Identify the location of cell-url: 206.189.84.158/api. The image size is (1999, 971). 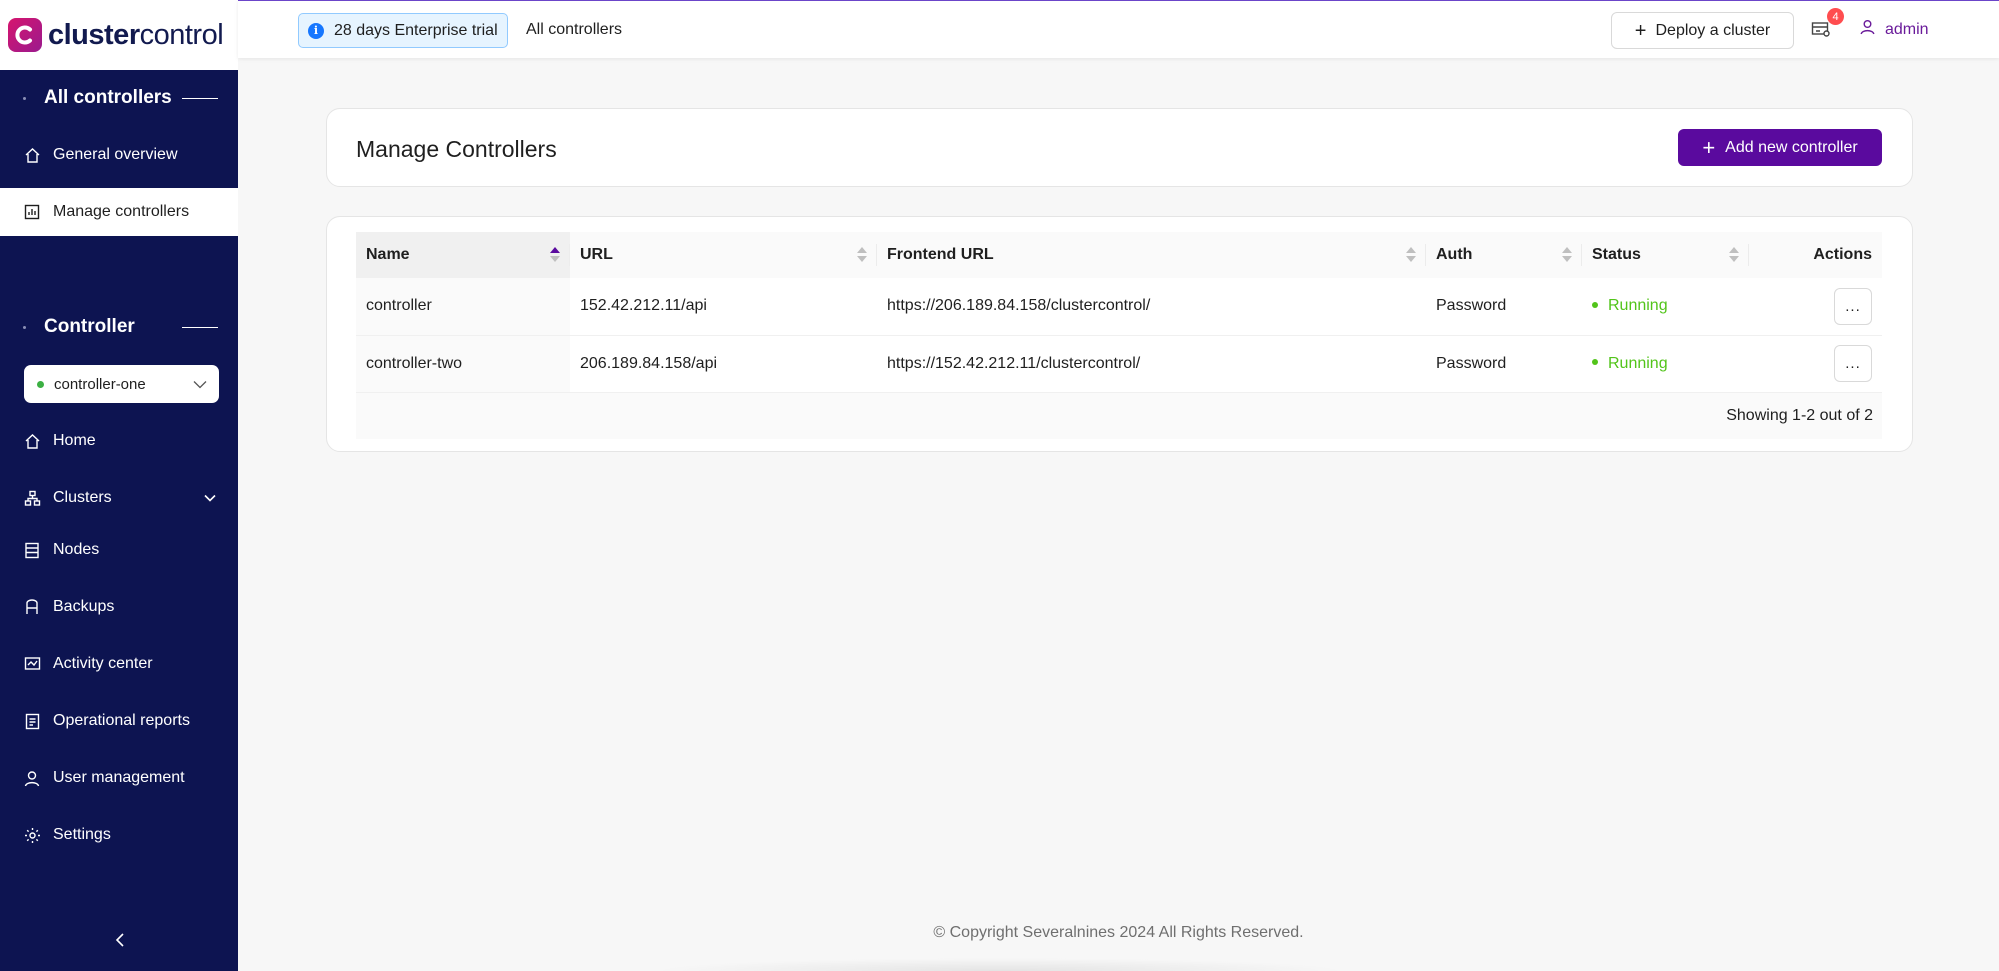
(649, 363).